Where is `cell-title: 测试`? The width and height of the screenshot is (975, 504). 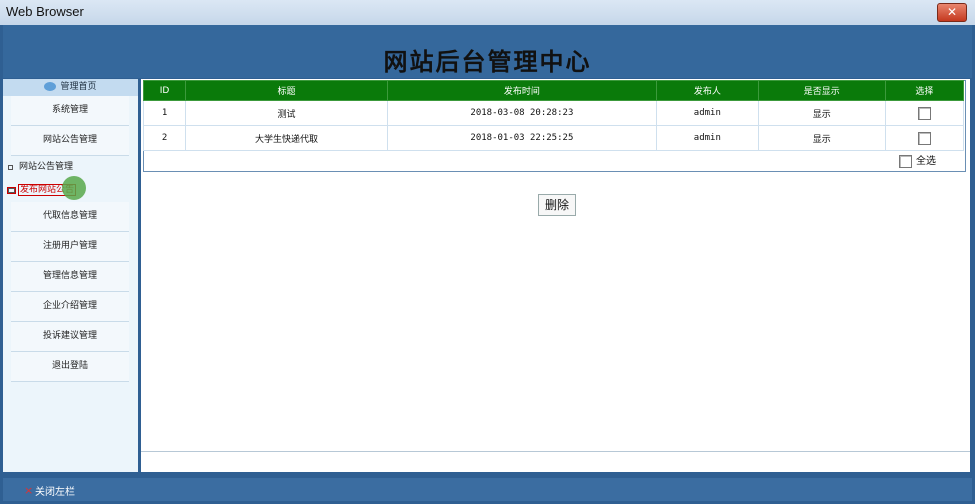 cell-title: 测试 is located at coordinates (286, 113).